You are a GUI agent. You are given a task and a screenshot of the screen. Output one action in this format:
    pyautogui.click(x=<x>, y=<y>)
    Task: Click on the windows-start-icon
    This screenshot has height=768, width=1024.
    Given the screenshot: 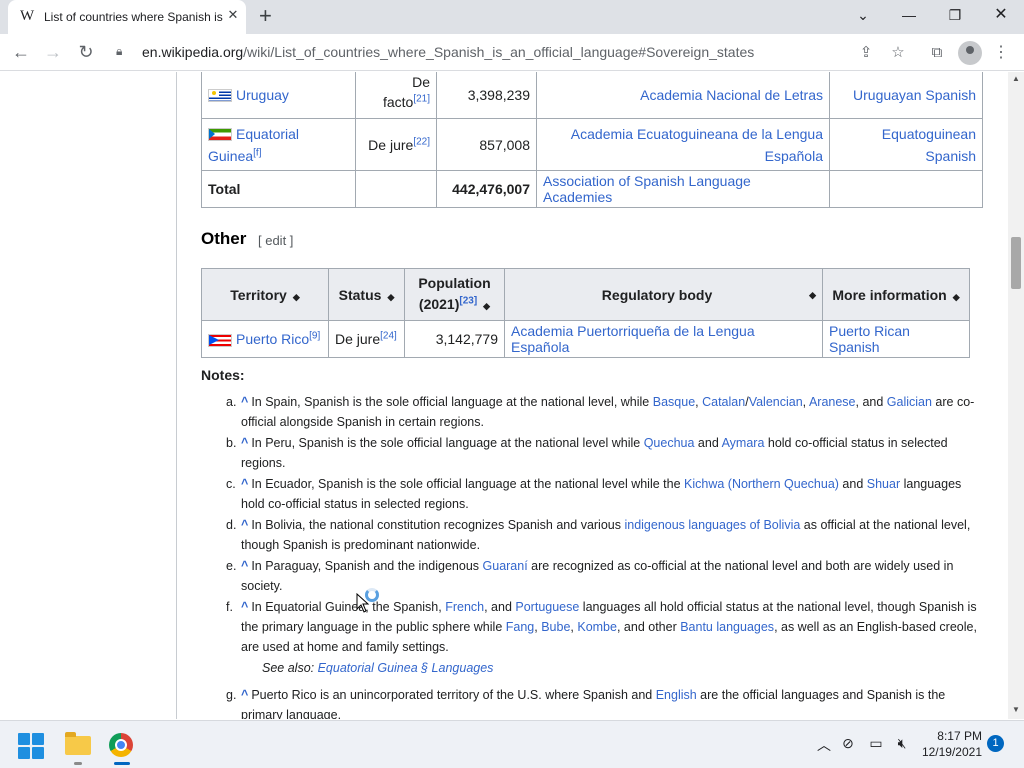 What is the action you would take?
    pyautogui.click(x=31, y=746)
    